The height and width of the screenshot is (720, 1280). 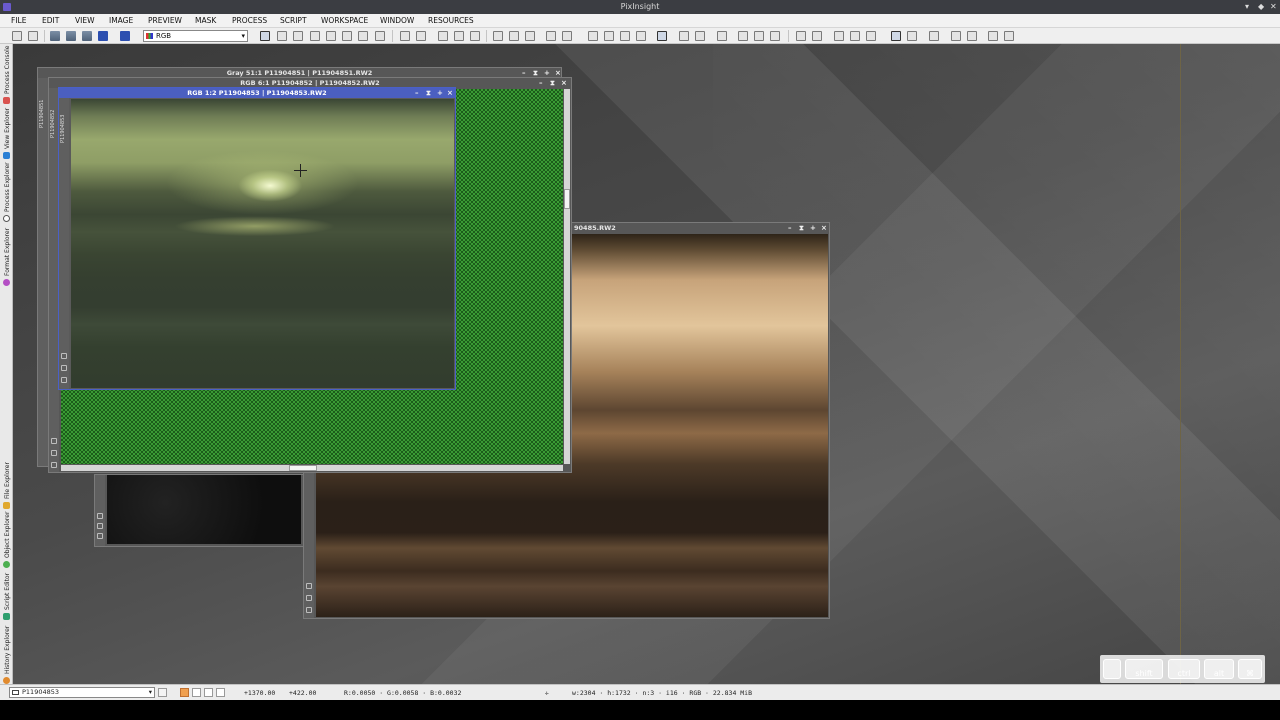 What do you see at coordinates (265, 36) in the screenshot?
I see `readout-mode-icon` at bounding box center [265, 36].